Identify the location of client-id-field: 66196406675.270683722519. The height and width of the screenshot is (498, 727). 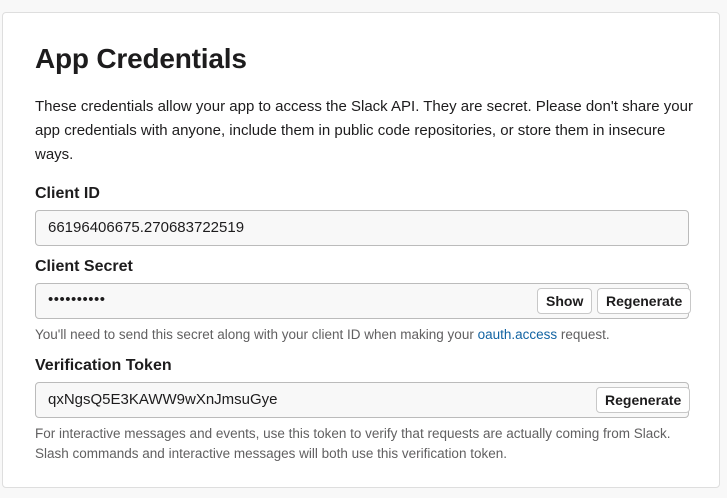
(362, 228).